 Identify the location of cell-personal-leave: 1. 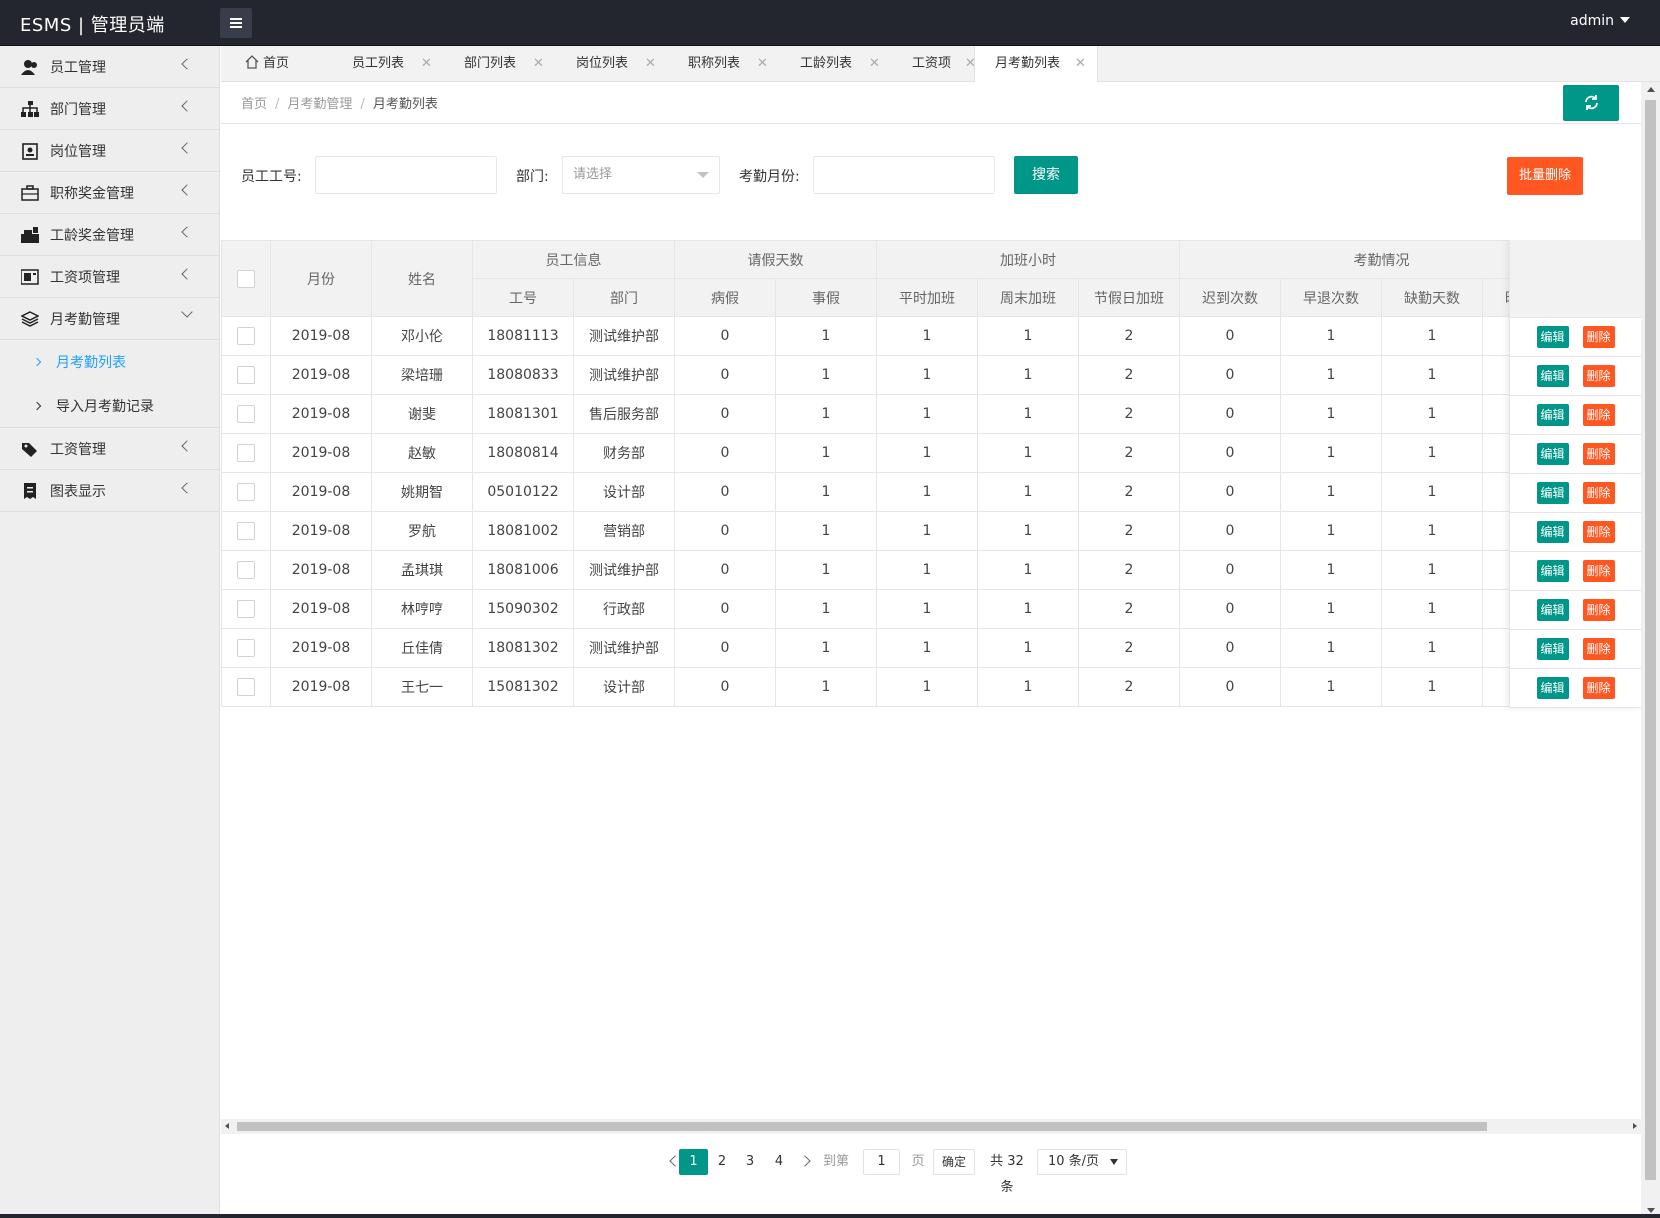
(826, 492).